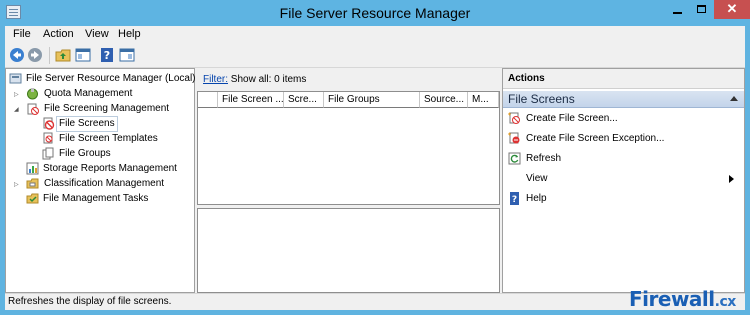 Image resolution: width=750 pixels, height=315 pixels. Describe the element at coordinates (623, 79) in the screenshot. I see `actions-header: Actions` at that location.